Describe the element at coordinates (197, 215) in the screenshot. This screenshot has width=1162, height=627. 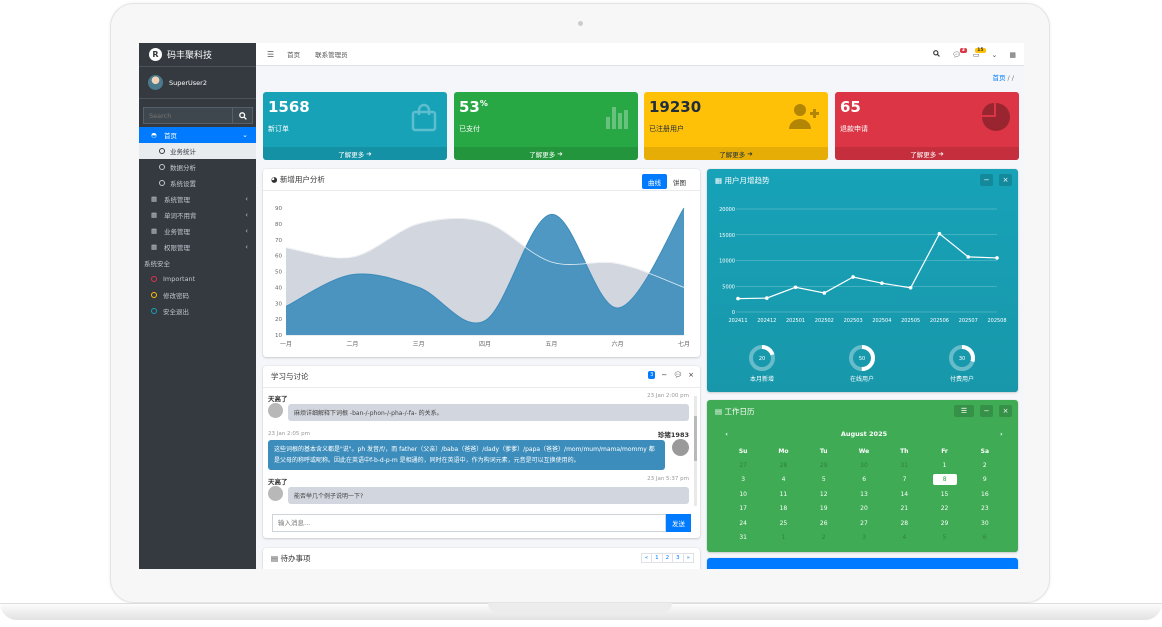
I see `sidebar-item: ▦ 单词不用背 ‹` at that location.